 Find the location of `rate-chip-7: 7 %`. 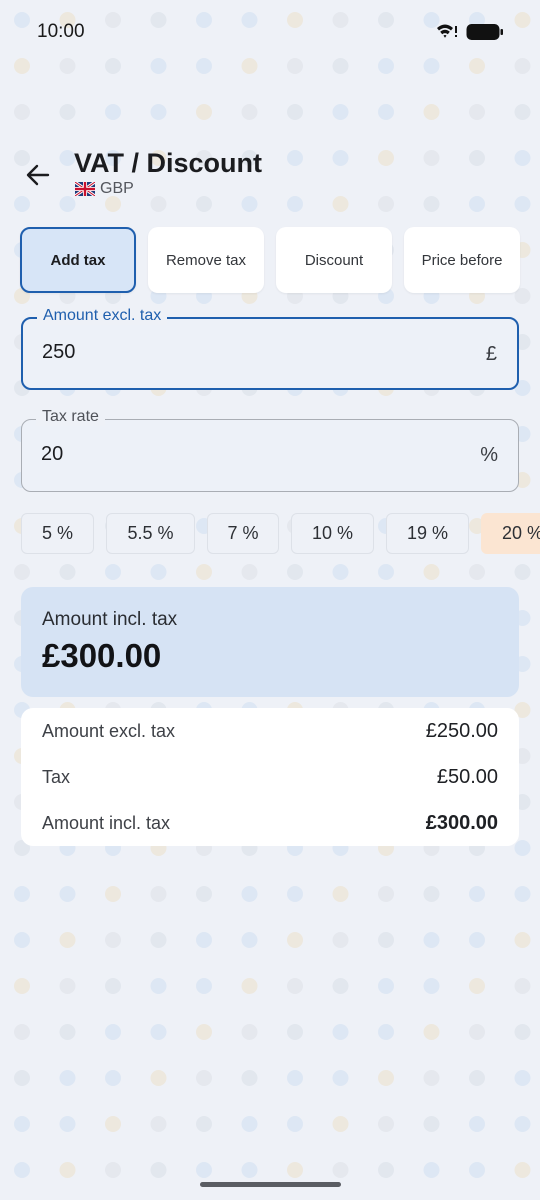

rate-chip-7: 7 % is located at coordinates (243, 533).